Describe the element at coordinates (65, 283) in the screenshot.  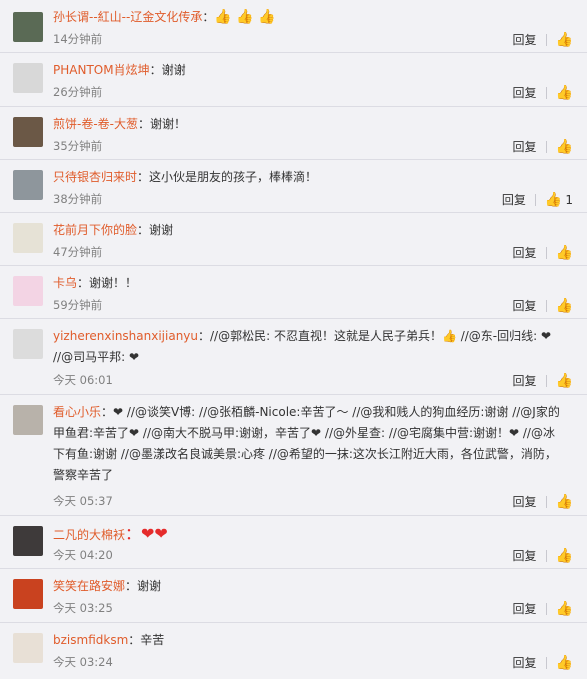
I see `comment-username: 卡乌` at that location.